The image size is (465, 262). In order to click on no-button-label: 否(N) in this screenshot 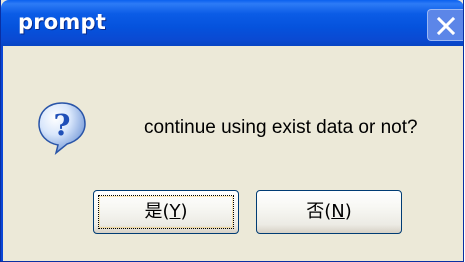, I will do `click(329, 211)`.